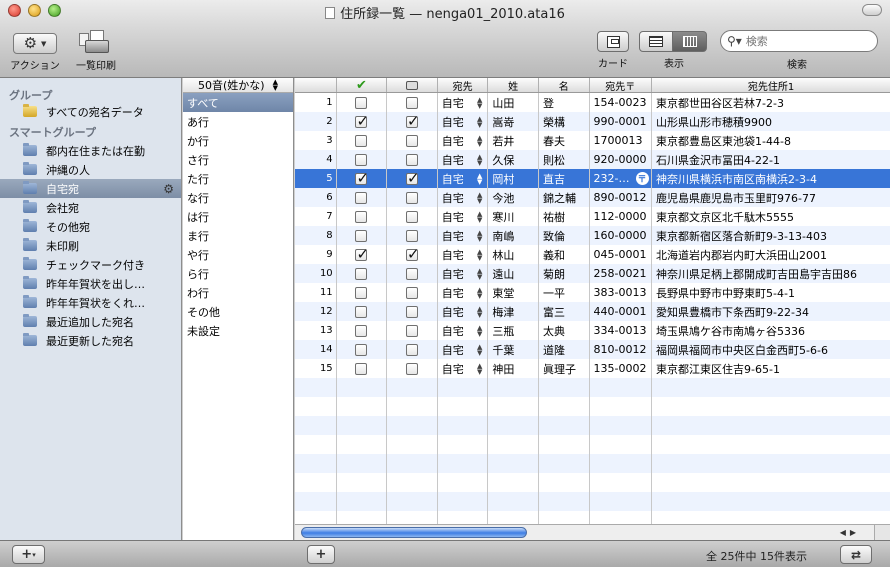 This screenshot has height=567, width=890. I want to click on table-row: 14 自宅 ▲ ▼ 千葉 道隆 810-0012 福岡県福岡市中央区白金西町5-6-6, so click(592, 349).